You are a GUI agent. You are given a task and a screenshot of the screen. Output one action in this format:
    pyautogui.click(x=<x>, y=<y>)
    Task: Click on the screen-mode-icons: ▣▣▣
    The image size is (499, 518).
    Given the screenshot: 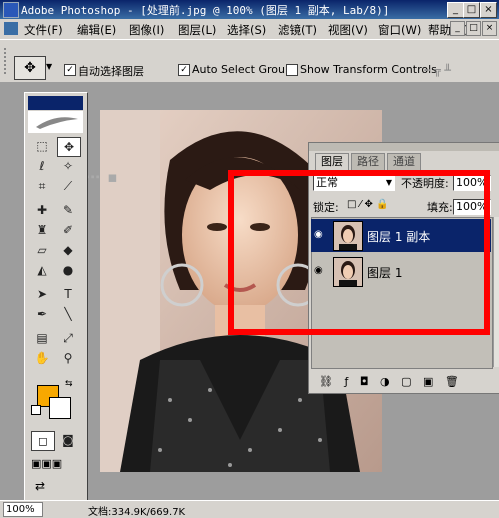 What is the action you would take?
    pyautogui.click(x=46, y=463)
    